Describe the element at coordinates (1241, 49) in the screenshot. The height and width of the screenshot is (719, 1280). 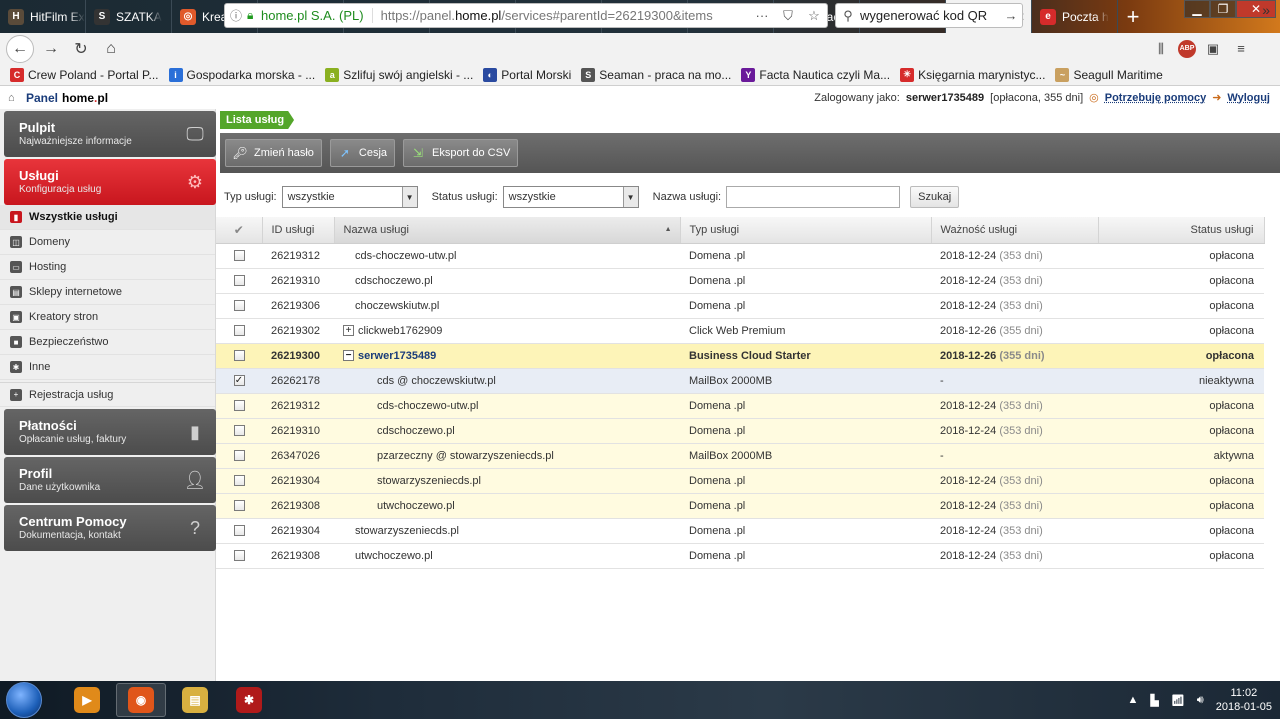
I see `menu-icon: ≡` at that location.